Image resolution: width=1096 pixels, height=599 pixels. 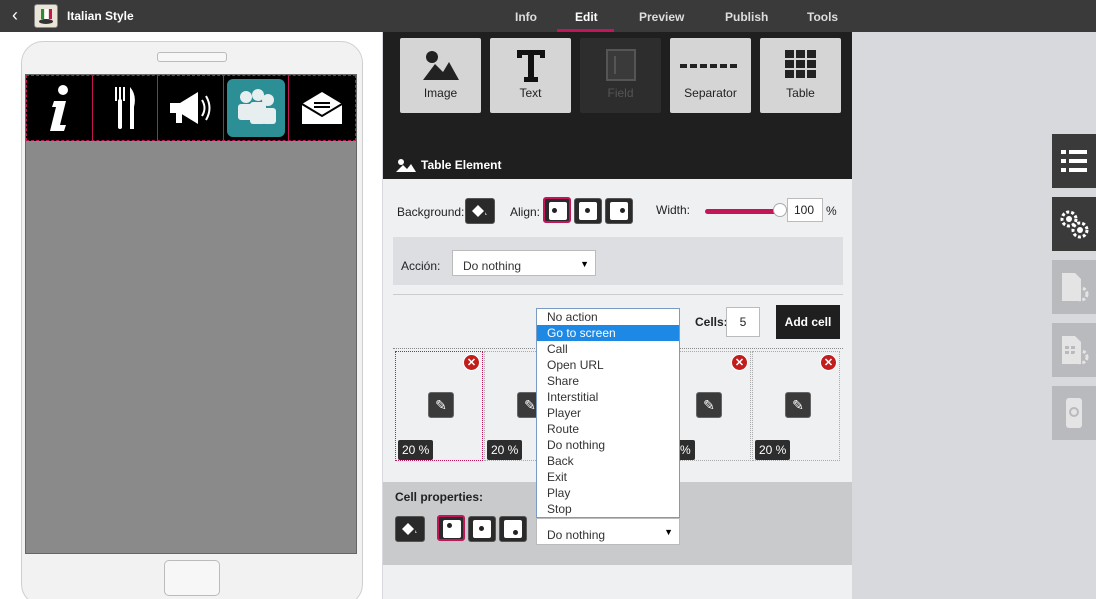 What do you see at coordinates (126, 108) in the screenshot?
I see `cutlery-icon` at bounding box center [126, 108].